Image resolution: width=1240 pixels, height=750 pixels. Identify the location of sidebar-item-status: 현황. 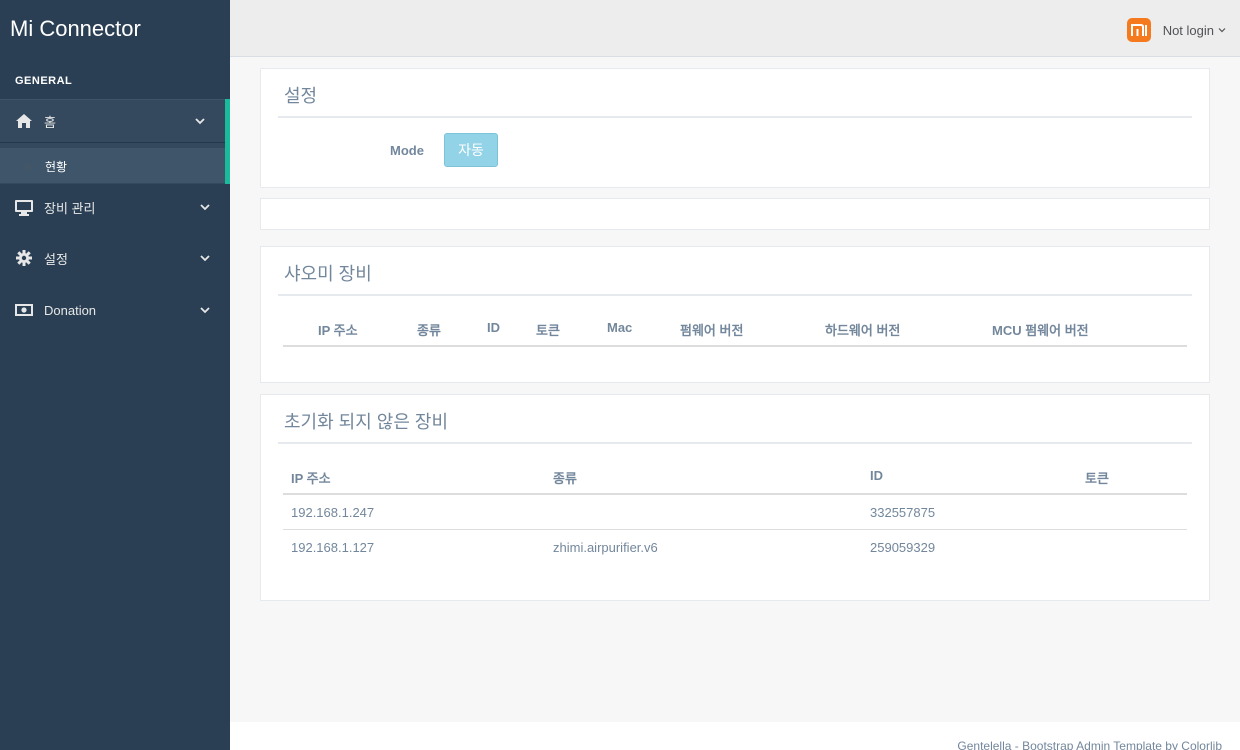
(112, 165).